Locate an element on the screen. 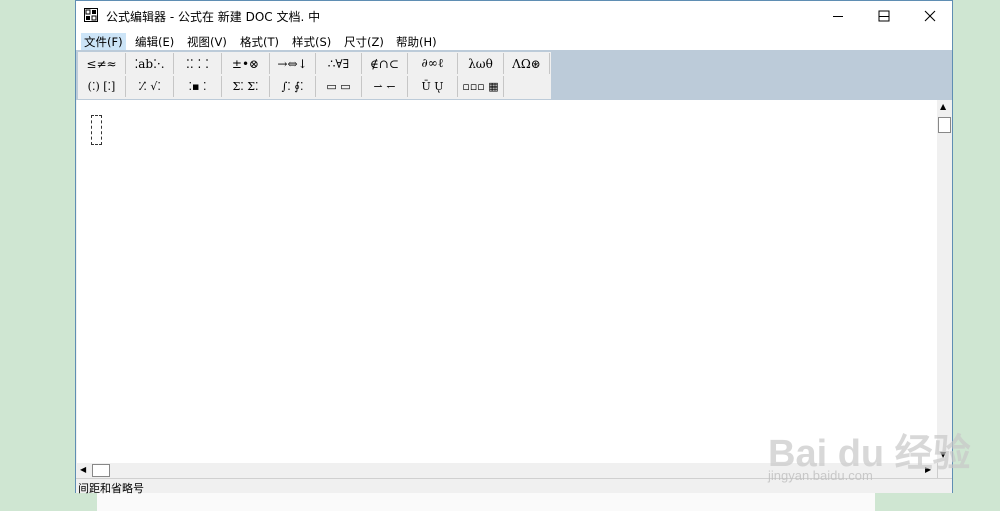  fence-templates-button: (⁚) [⁚] is located at coordinates (102, 86).